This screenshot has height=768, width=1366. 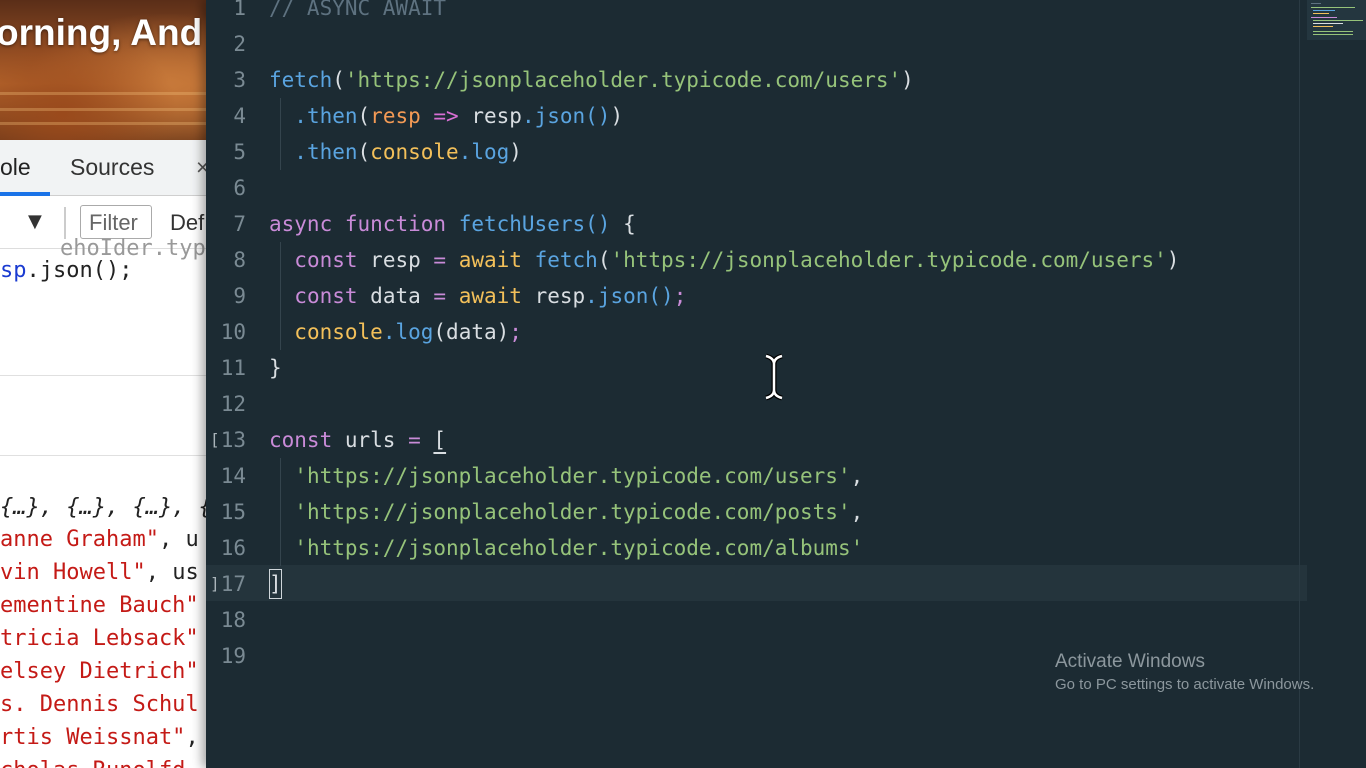 What do you see at coordinates (233, 368) in the screenshot?
I see `line-number: 11` at bounding box center [233, 368].